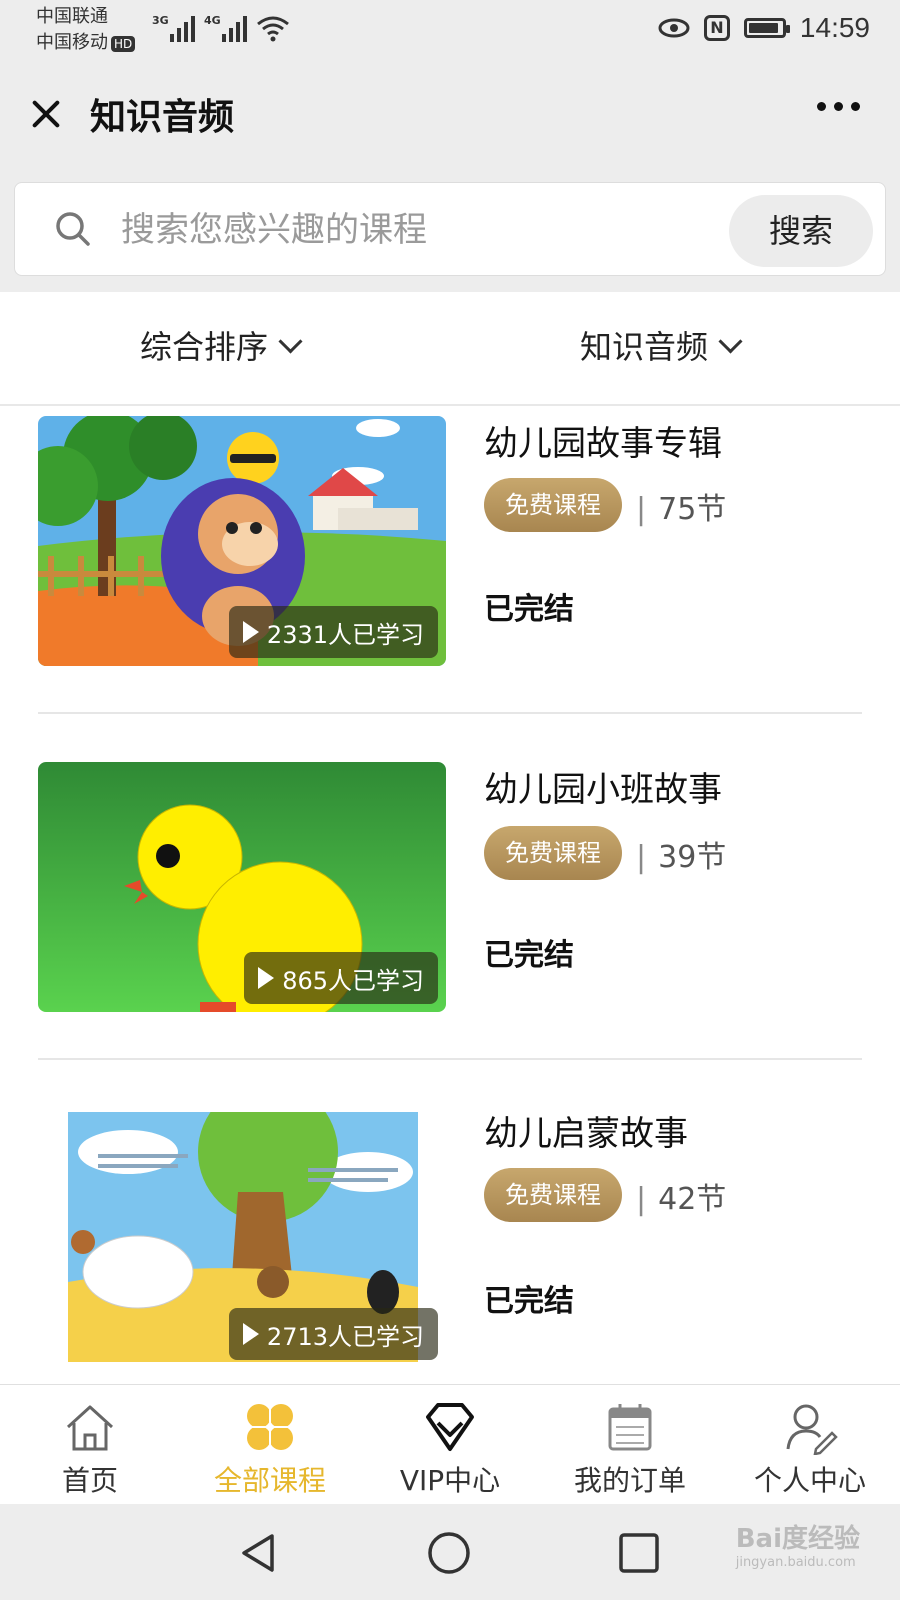  What do you see at coordinates (603, 786) in the screenshot?
I see `course-title: 幼儿园小班故事` at bounding box center [603, 786].